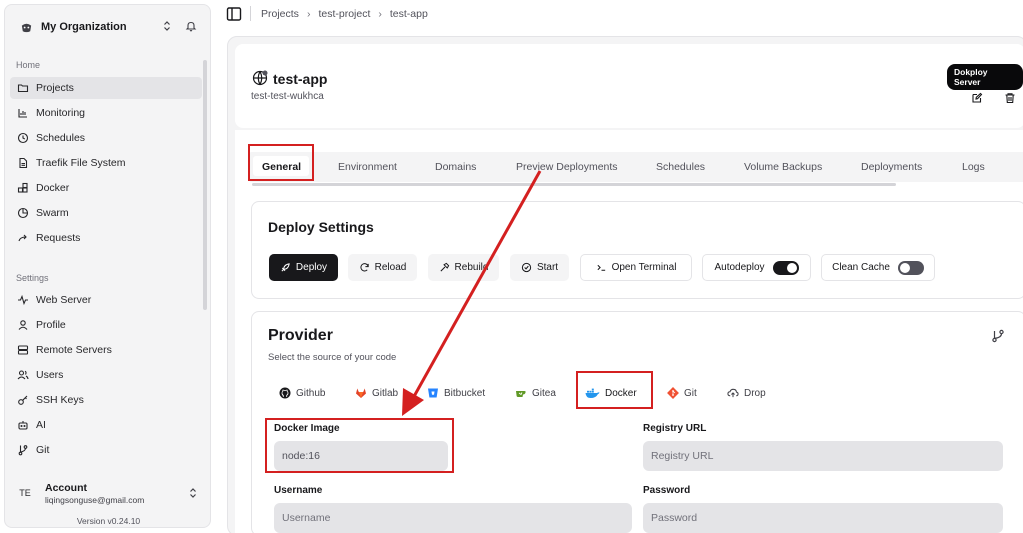 Image resolution: width=1023 pixels, height=533 pixels. What do you see at coordinates (733, 393) in the screenshot?
I see `cloud-upload-icon` at bounding box center [733, 393].